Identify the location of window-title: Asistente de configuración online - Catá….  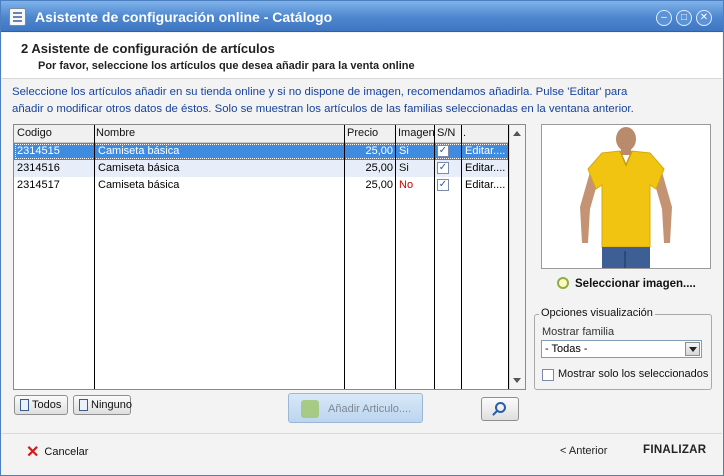
(184, 17).